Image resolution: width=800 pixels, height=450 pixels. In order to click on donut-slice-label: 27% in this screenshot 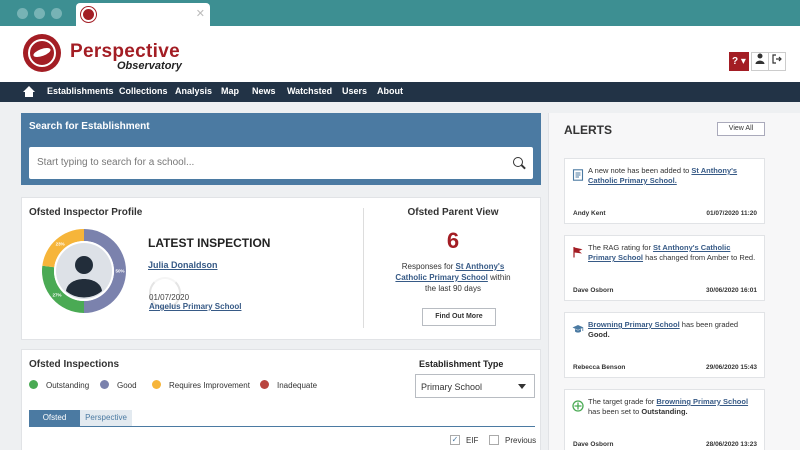, I will do `click(56, 294)`.